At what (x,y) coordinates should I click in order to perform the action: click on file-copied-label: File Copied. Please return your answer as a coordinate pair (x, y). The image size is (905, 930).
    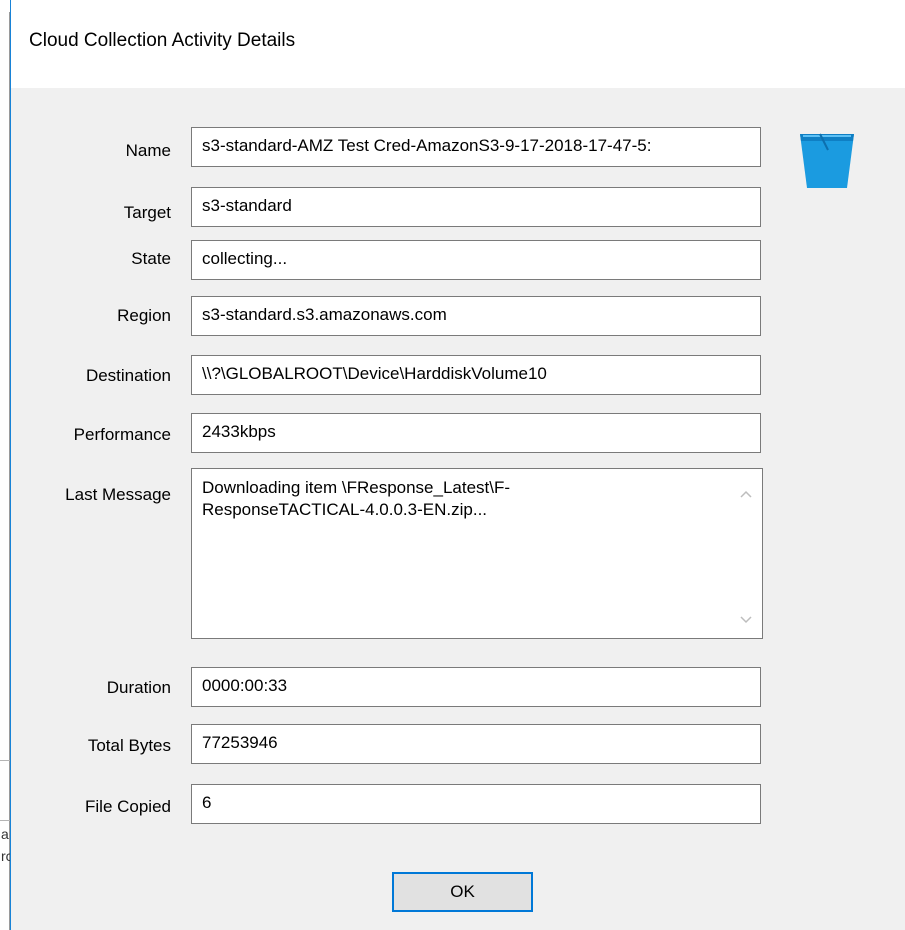
    Looking at the image, I should click on (128, 806).